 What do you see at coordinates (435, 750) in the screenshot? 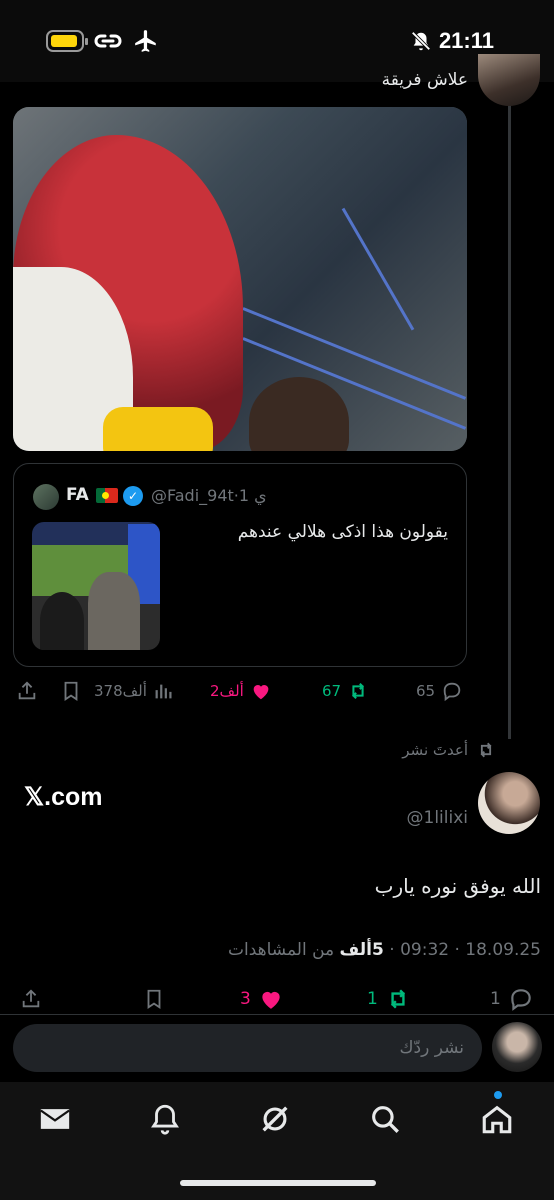
I see `reposted-text: أعدتَ نشر` at bounding box center [435, 750].